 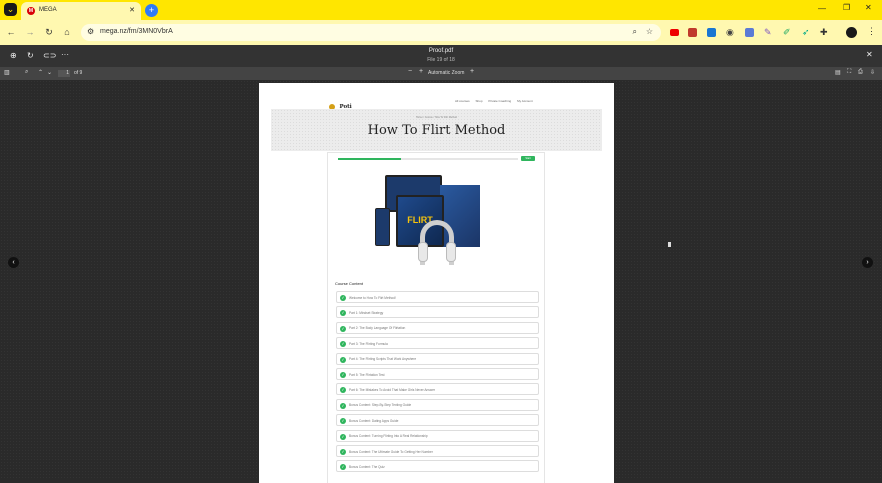 What do you see at coordinates (437, 343) in the screenshot?
I see `lesson-item: ✓ Part 3: The Flirting Formula` at bounding box center [437, 343].